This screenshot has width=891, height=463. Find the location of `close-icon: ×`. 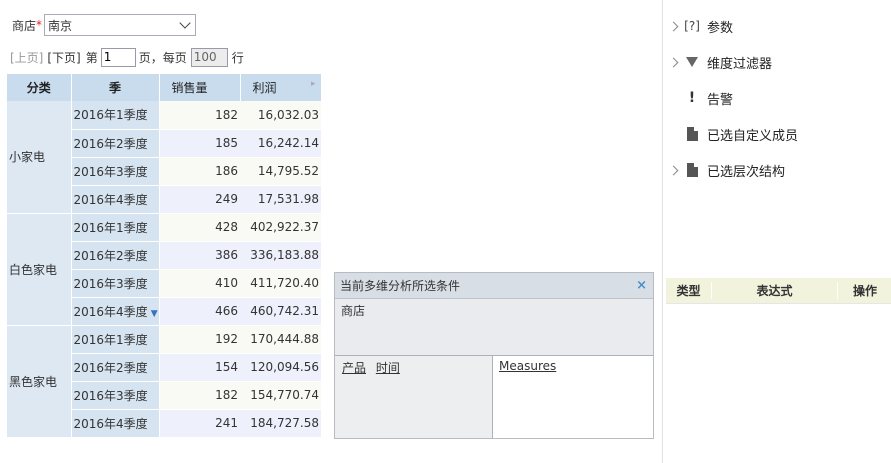

close-icon: × is located at coordinates (641, 285).